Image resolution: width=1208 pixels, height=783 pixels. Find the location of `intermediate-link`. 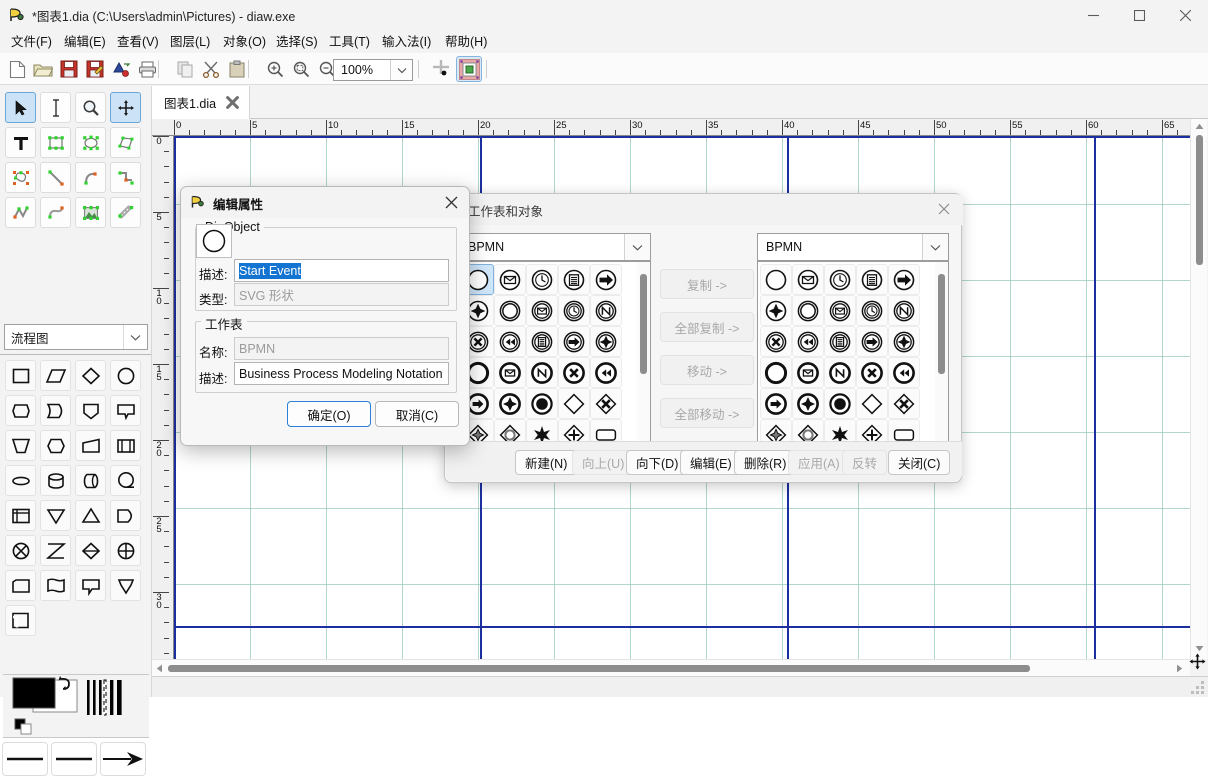

intermediate-link is located at coordinates (510, 341).